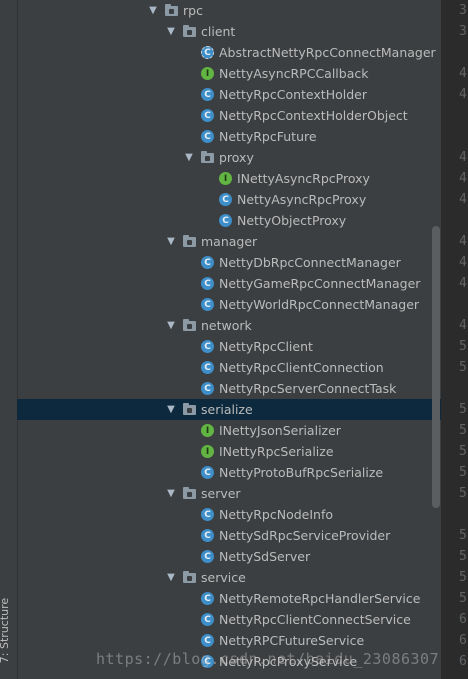 Image resolution: width=468 pixels, height=679 pixels. I want to click on tree-class-row: C NettyWorldRpcConnectManager, so click(229, 304).